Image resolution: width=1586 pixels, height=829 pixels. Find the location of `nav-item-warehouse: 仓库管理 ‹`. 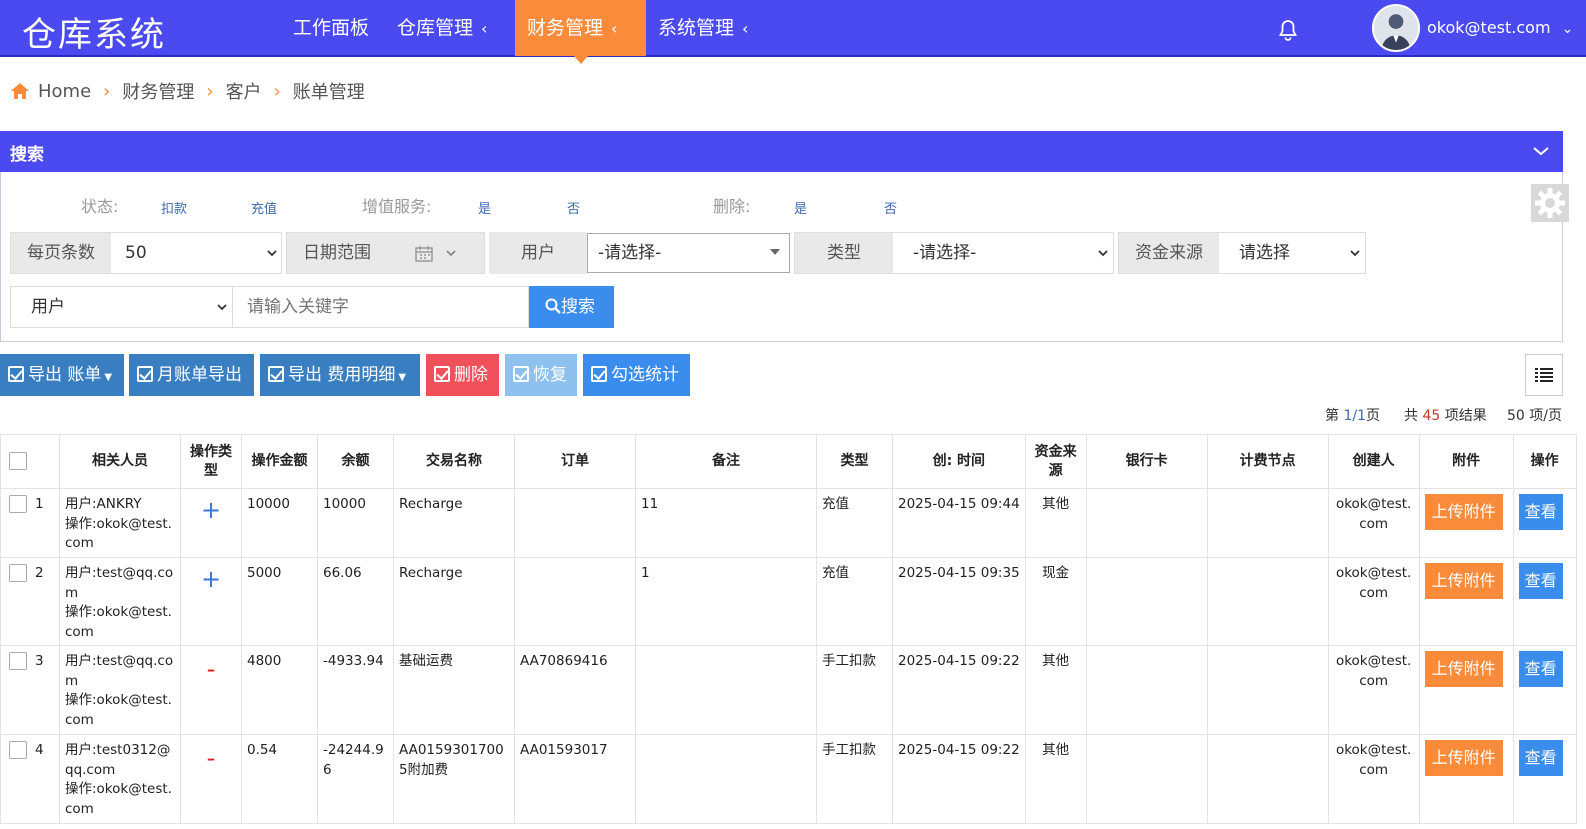

nav-item-warehouse: 仓库管理 ‹ is located at coordinates (442, 28).